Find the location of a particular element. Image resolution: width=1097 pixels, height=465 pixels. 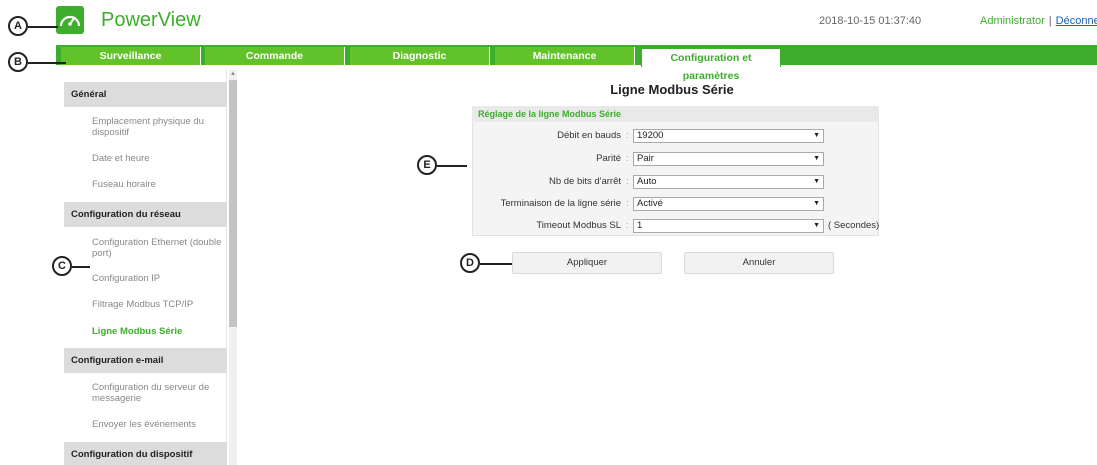

tab-configuration: Configuration et paramètres is located at coordinates (711, 65).